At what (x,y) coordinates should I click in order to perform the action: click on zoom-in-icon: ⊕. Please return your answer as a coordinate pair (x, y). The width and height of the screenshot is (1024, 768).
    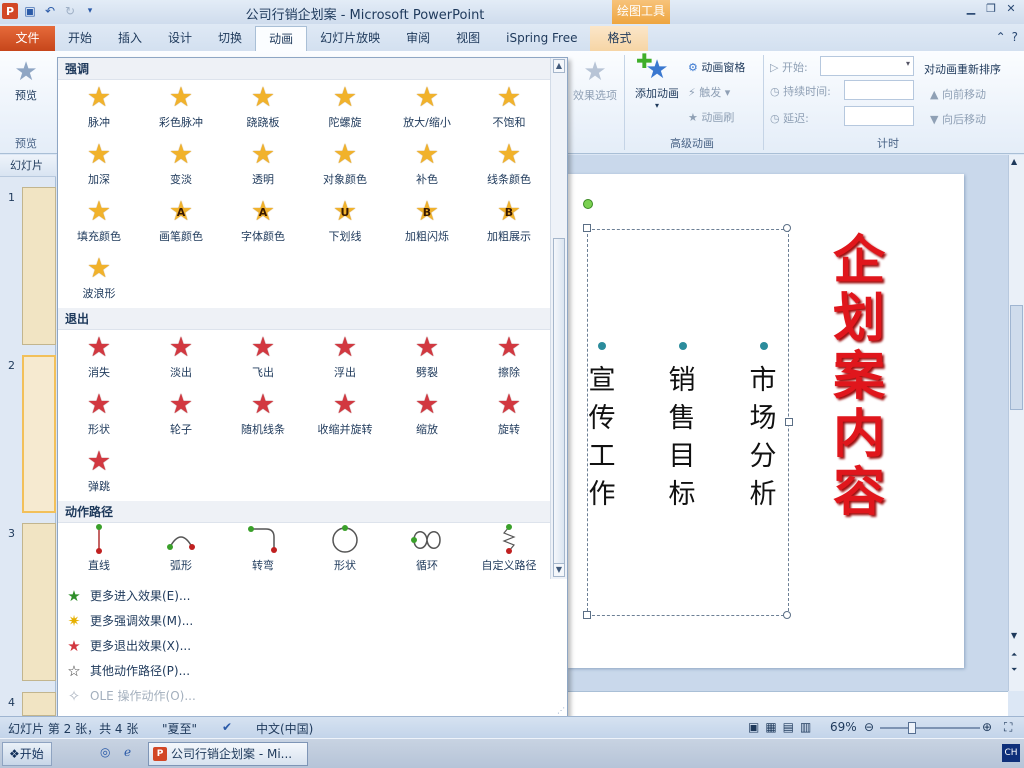
    Looking at the image, I should click on (987, 727).